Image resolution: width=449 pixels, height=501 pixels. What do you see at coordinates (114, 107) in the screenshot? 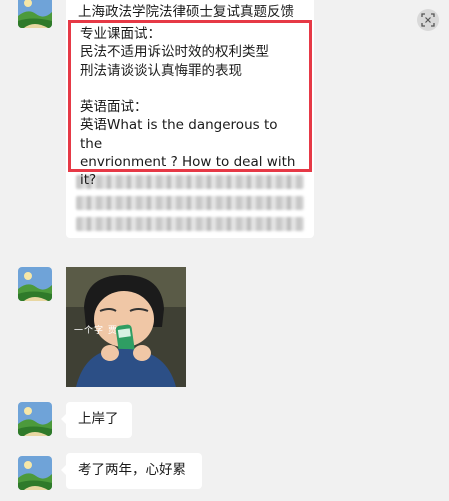
I see `text-line: 英语面试：` at bounding box center [114, 107].